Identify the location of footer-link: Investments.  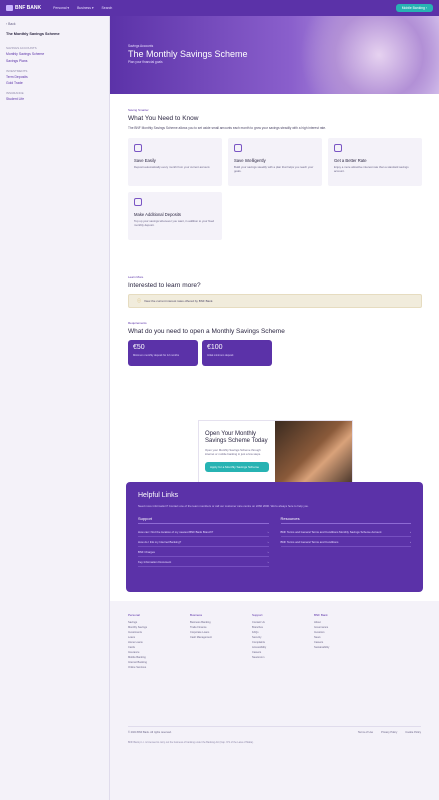
(159, 632).